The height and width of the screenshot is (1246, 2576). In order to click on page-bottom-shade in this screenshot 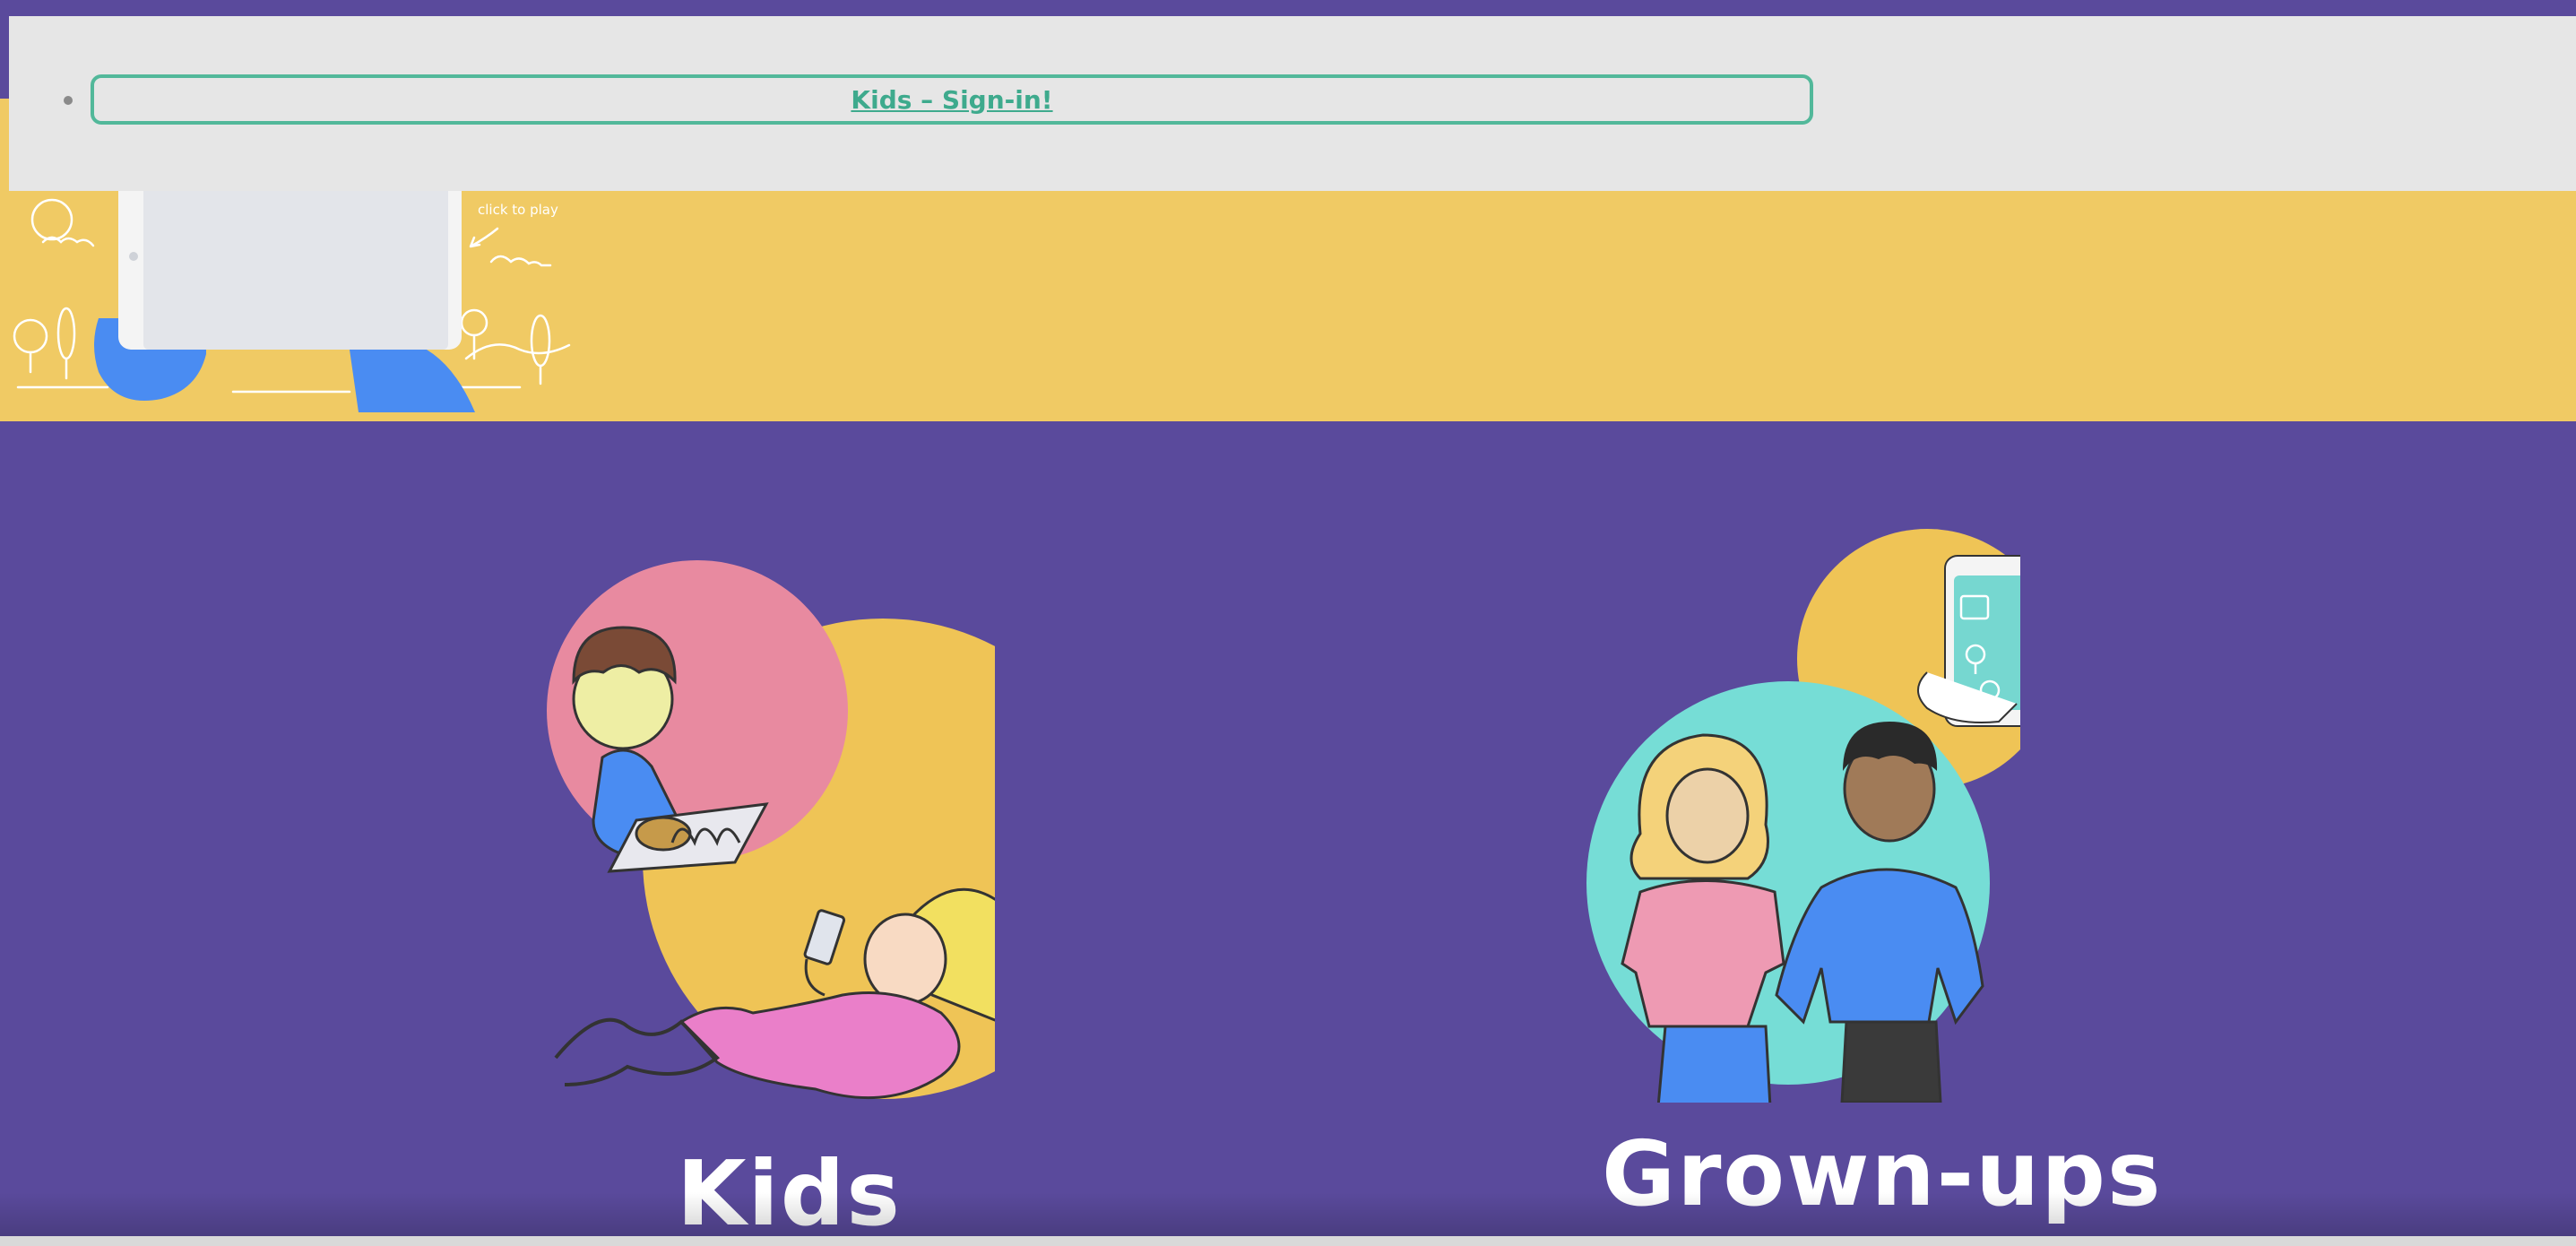, I will do `click(1288, 1214)`.